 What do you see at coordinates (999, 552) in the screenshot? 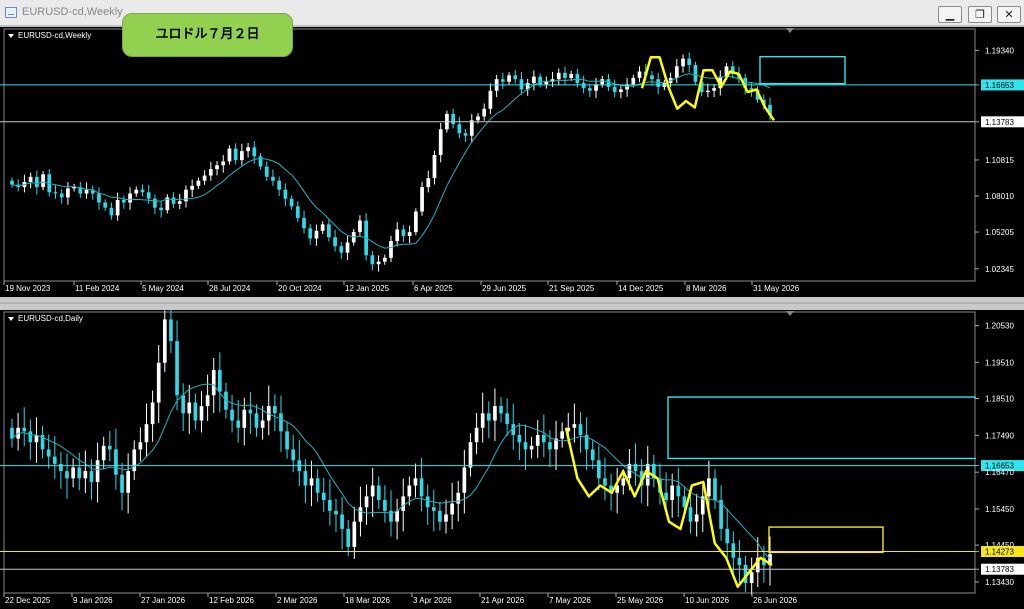
I see `price-axis-label: 1.14273` at bounding box center [999, 552].